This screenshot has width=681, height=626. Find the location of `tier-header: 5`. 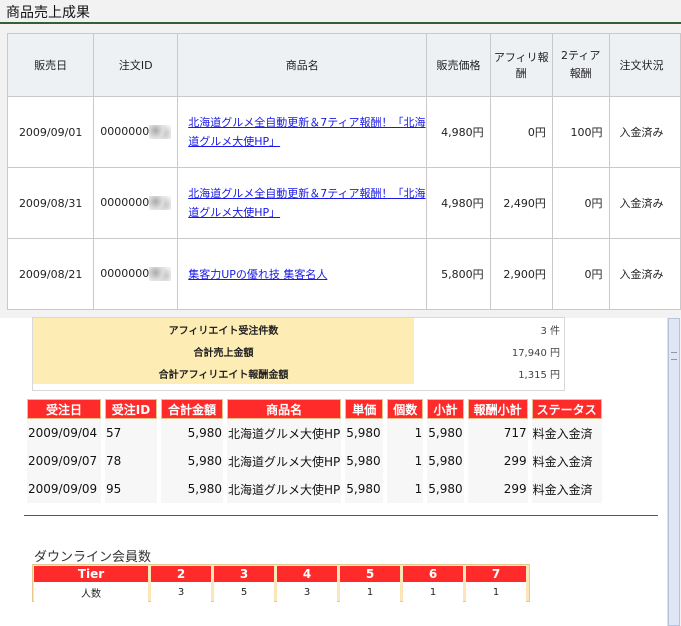

tier-header: 5 is located at coordinates (370, 574).